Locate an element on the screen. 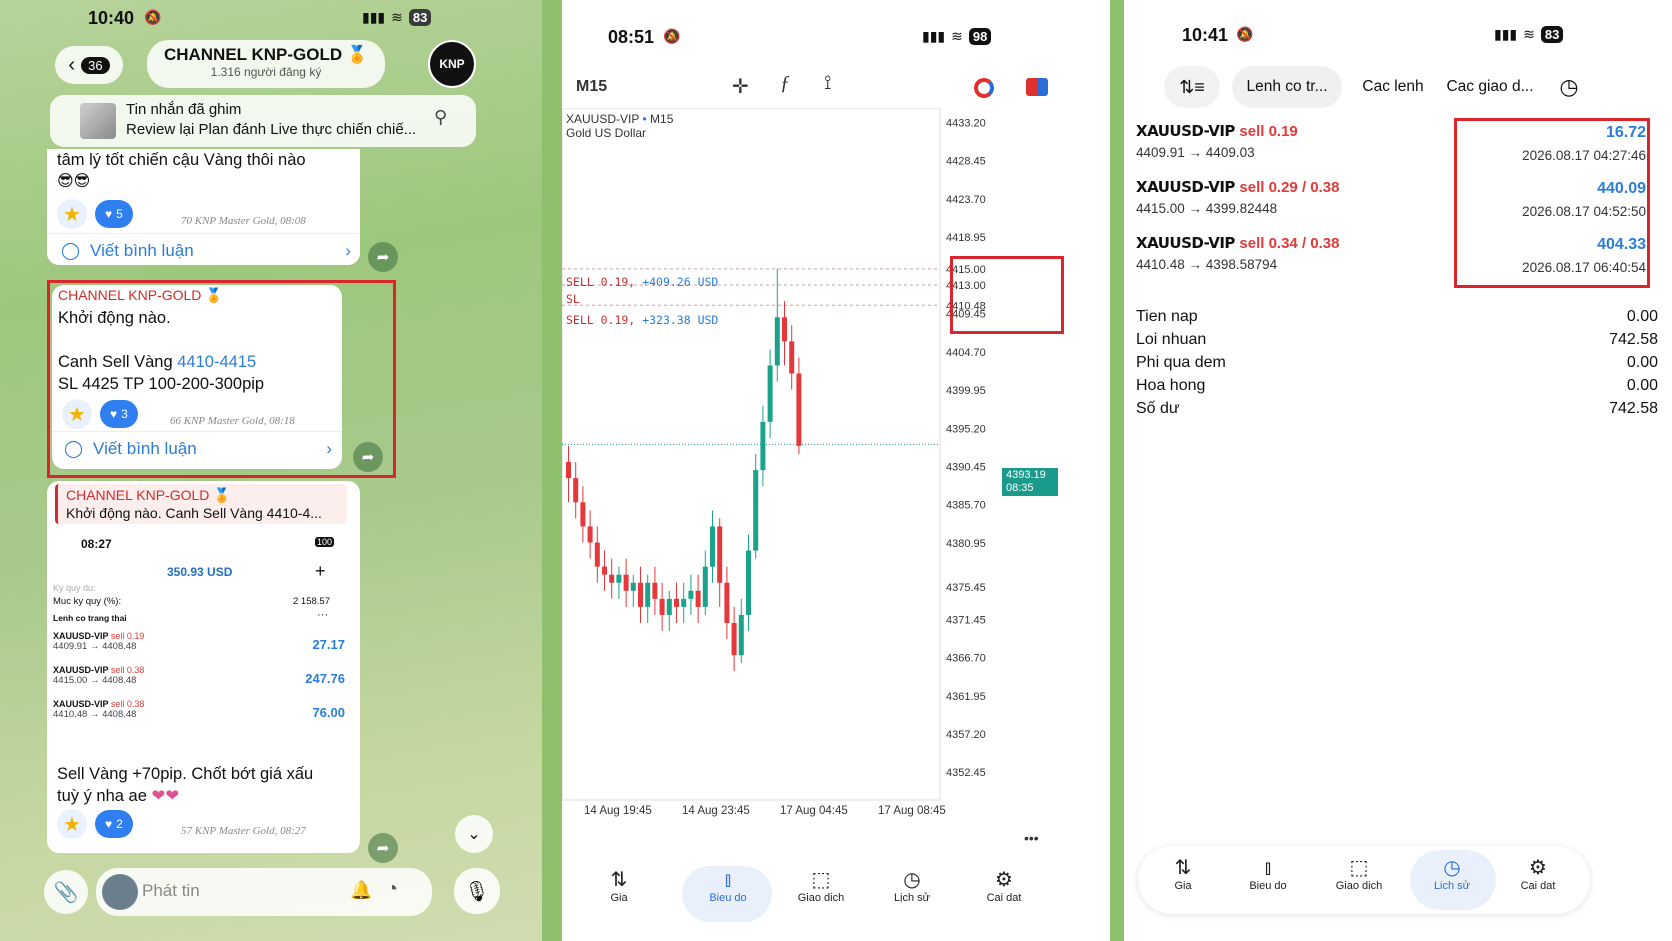 The width and height of the screenshot is (1672, 941). sort-icon: ⇅≡ is located at coordinates (1192, 86).